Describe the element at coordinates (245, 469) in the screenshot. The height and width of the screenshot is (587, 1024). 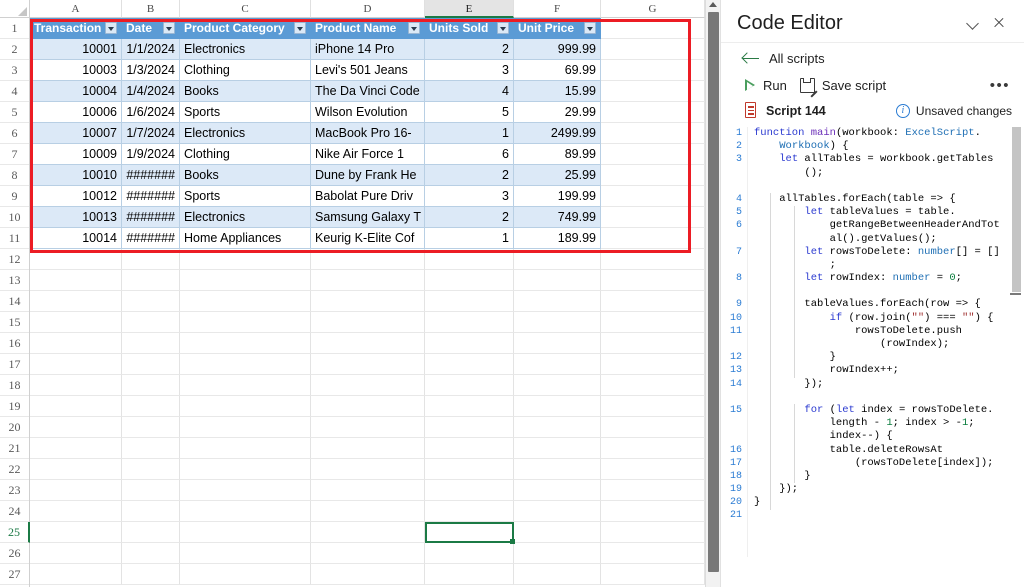
I see `cell-C22` at that location.